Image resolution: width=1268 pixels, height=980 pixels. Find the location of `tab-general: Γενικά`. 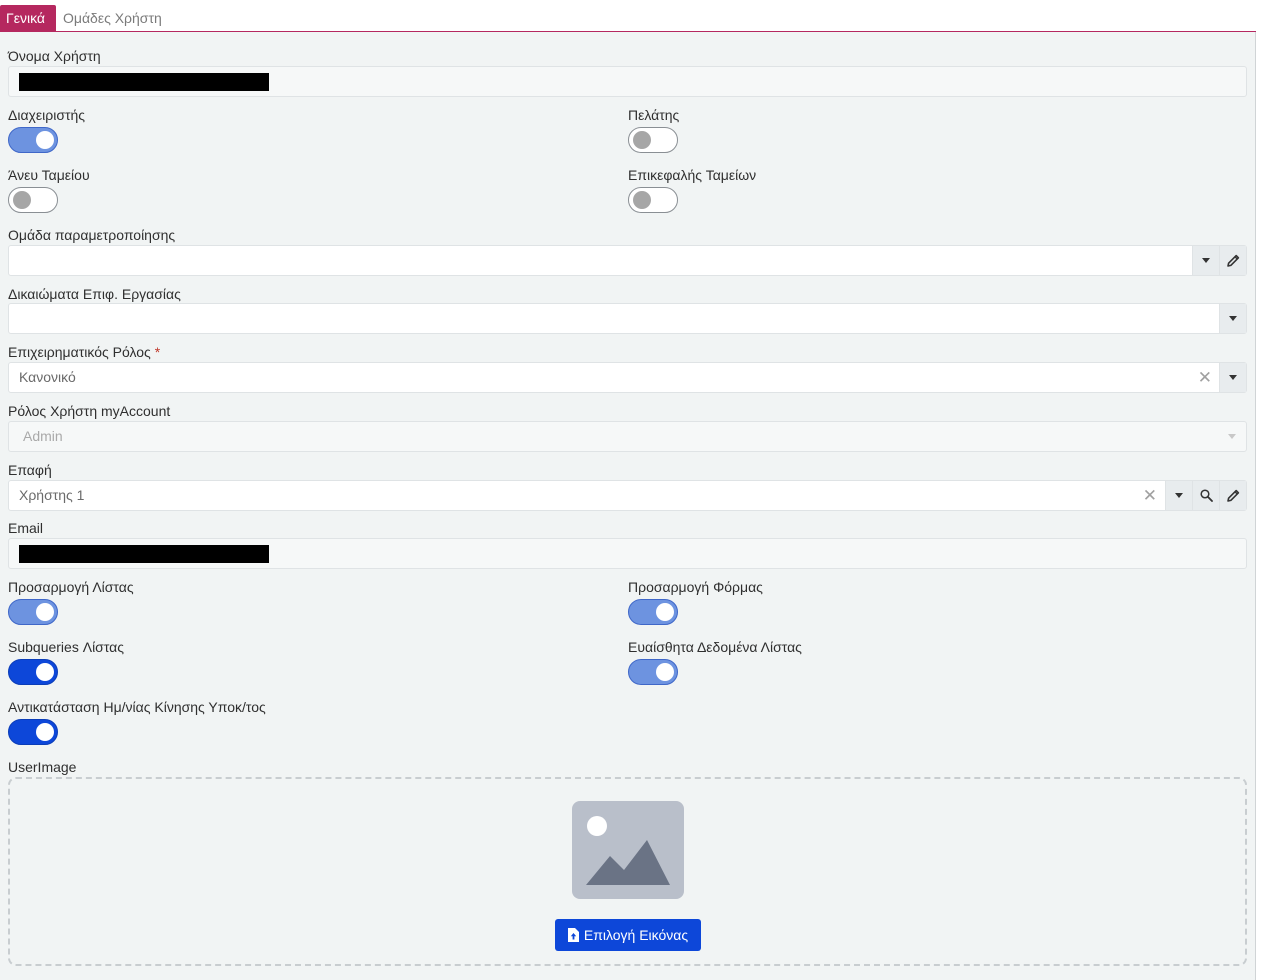

tab-general: Γενικά is located at coordinates (28, 18).